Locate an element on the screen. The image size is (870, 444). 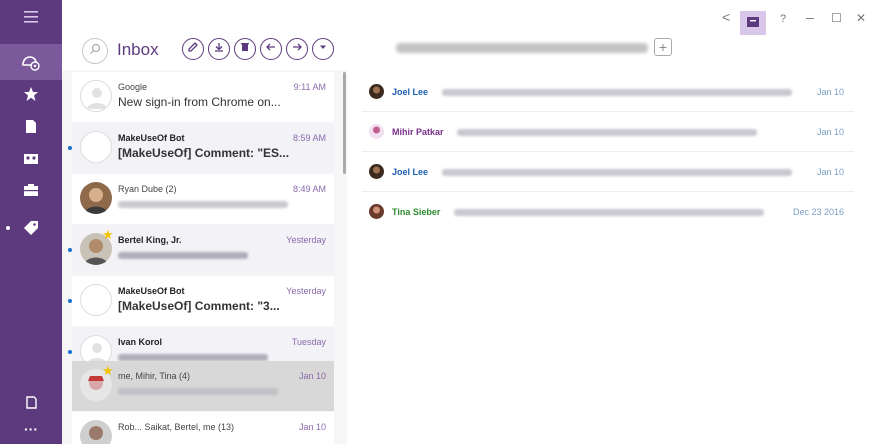
message-time: 8:49 AM is located at coordinates (309, 189).